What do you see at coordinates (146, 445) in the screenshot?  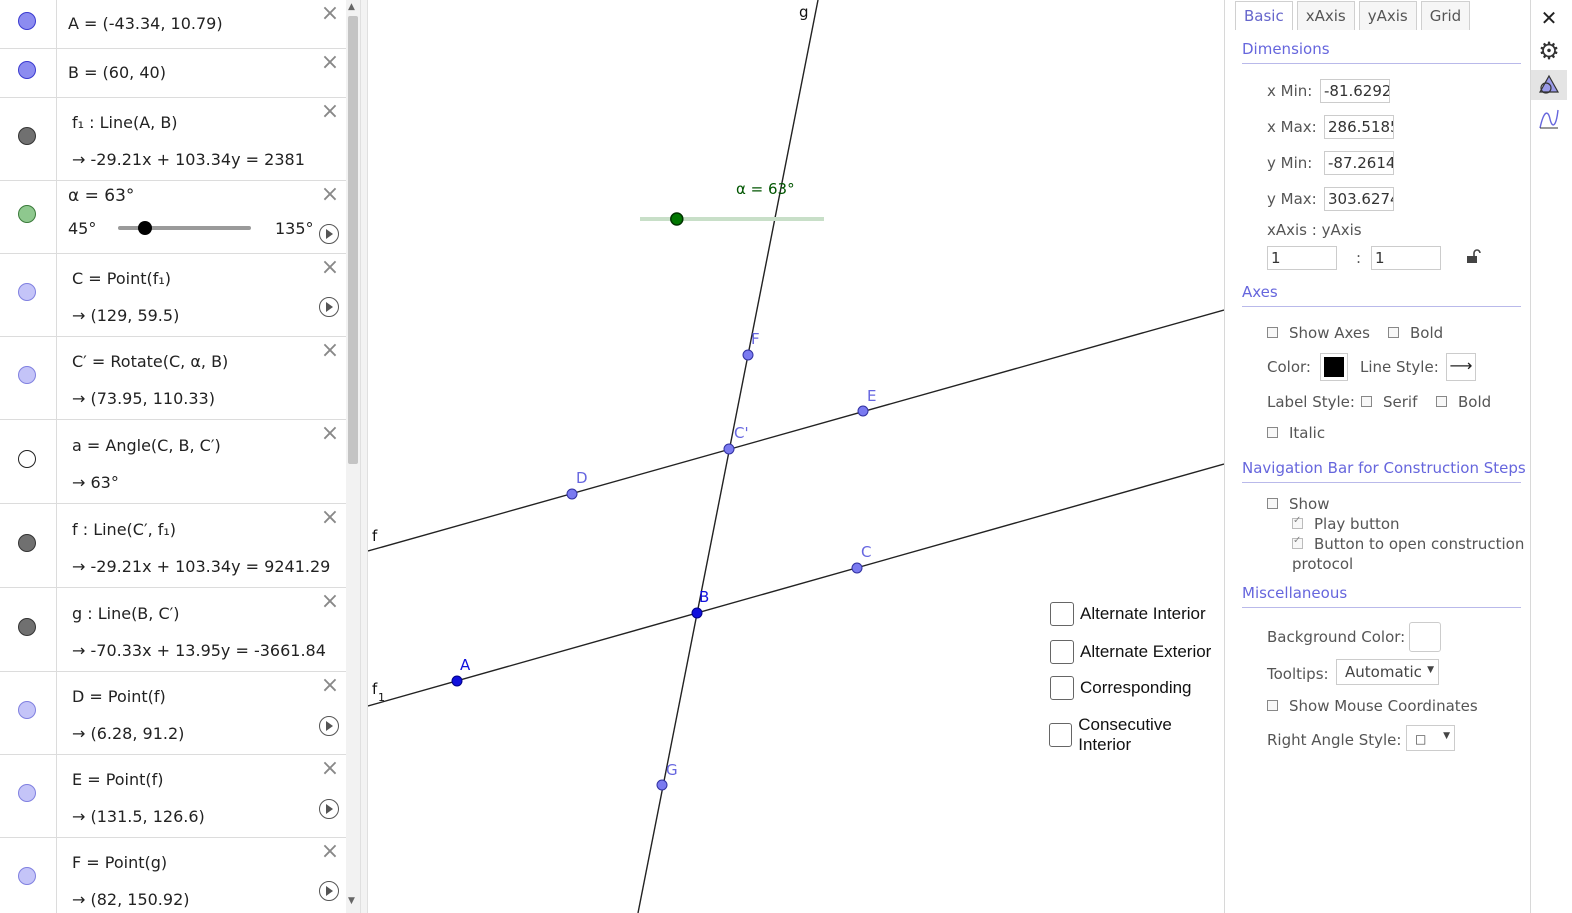 I see `algebra-definition: a = Angle(C, B, C′)` at bounding box center [146, 445].